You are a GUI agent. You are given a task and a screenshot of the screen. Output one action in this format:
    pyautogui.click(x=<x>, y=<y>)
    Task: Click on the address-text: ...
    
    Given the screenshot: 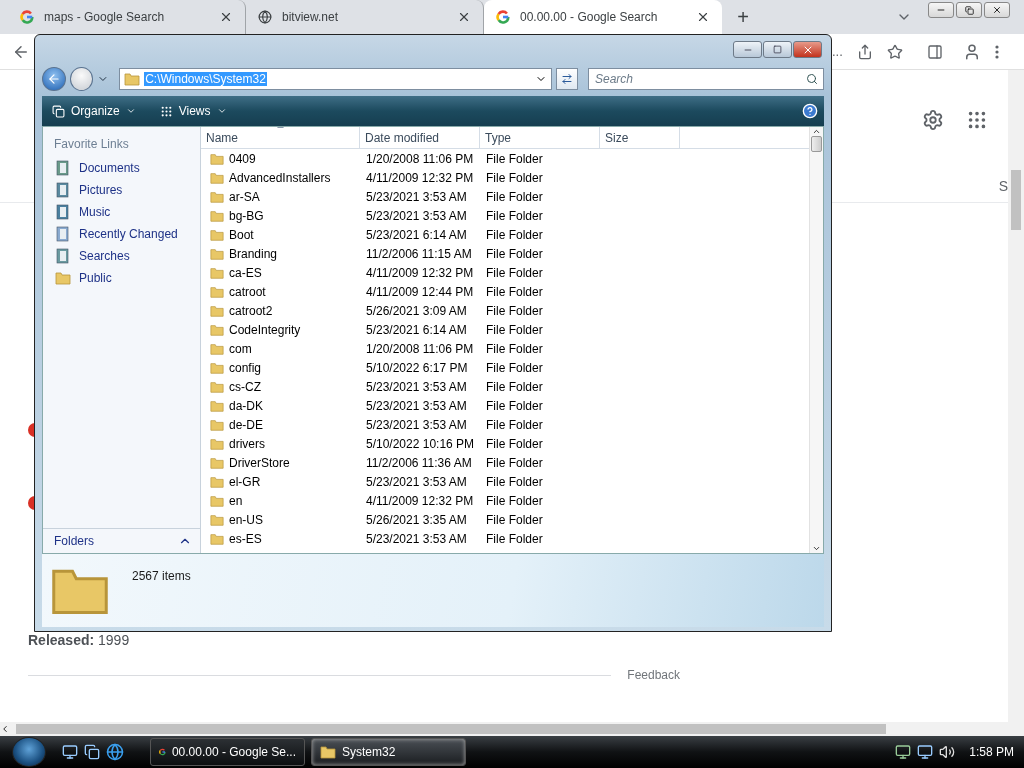 What is the action you would take?
    pyautogui.click(x=837, y=51)
    